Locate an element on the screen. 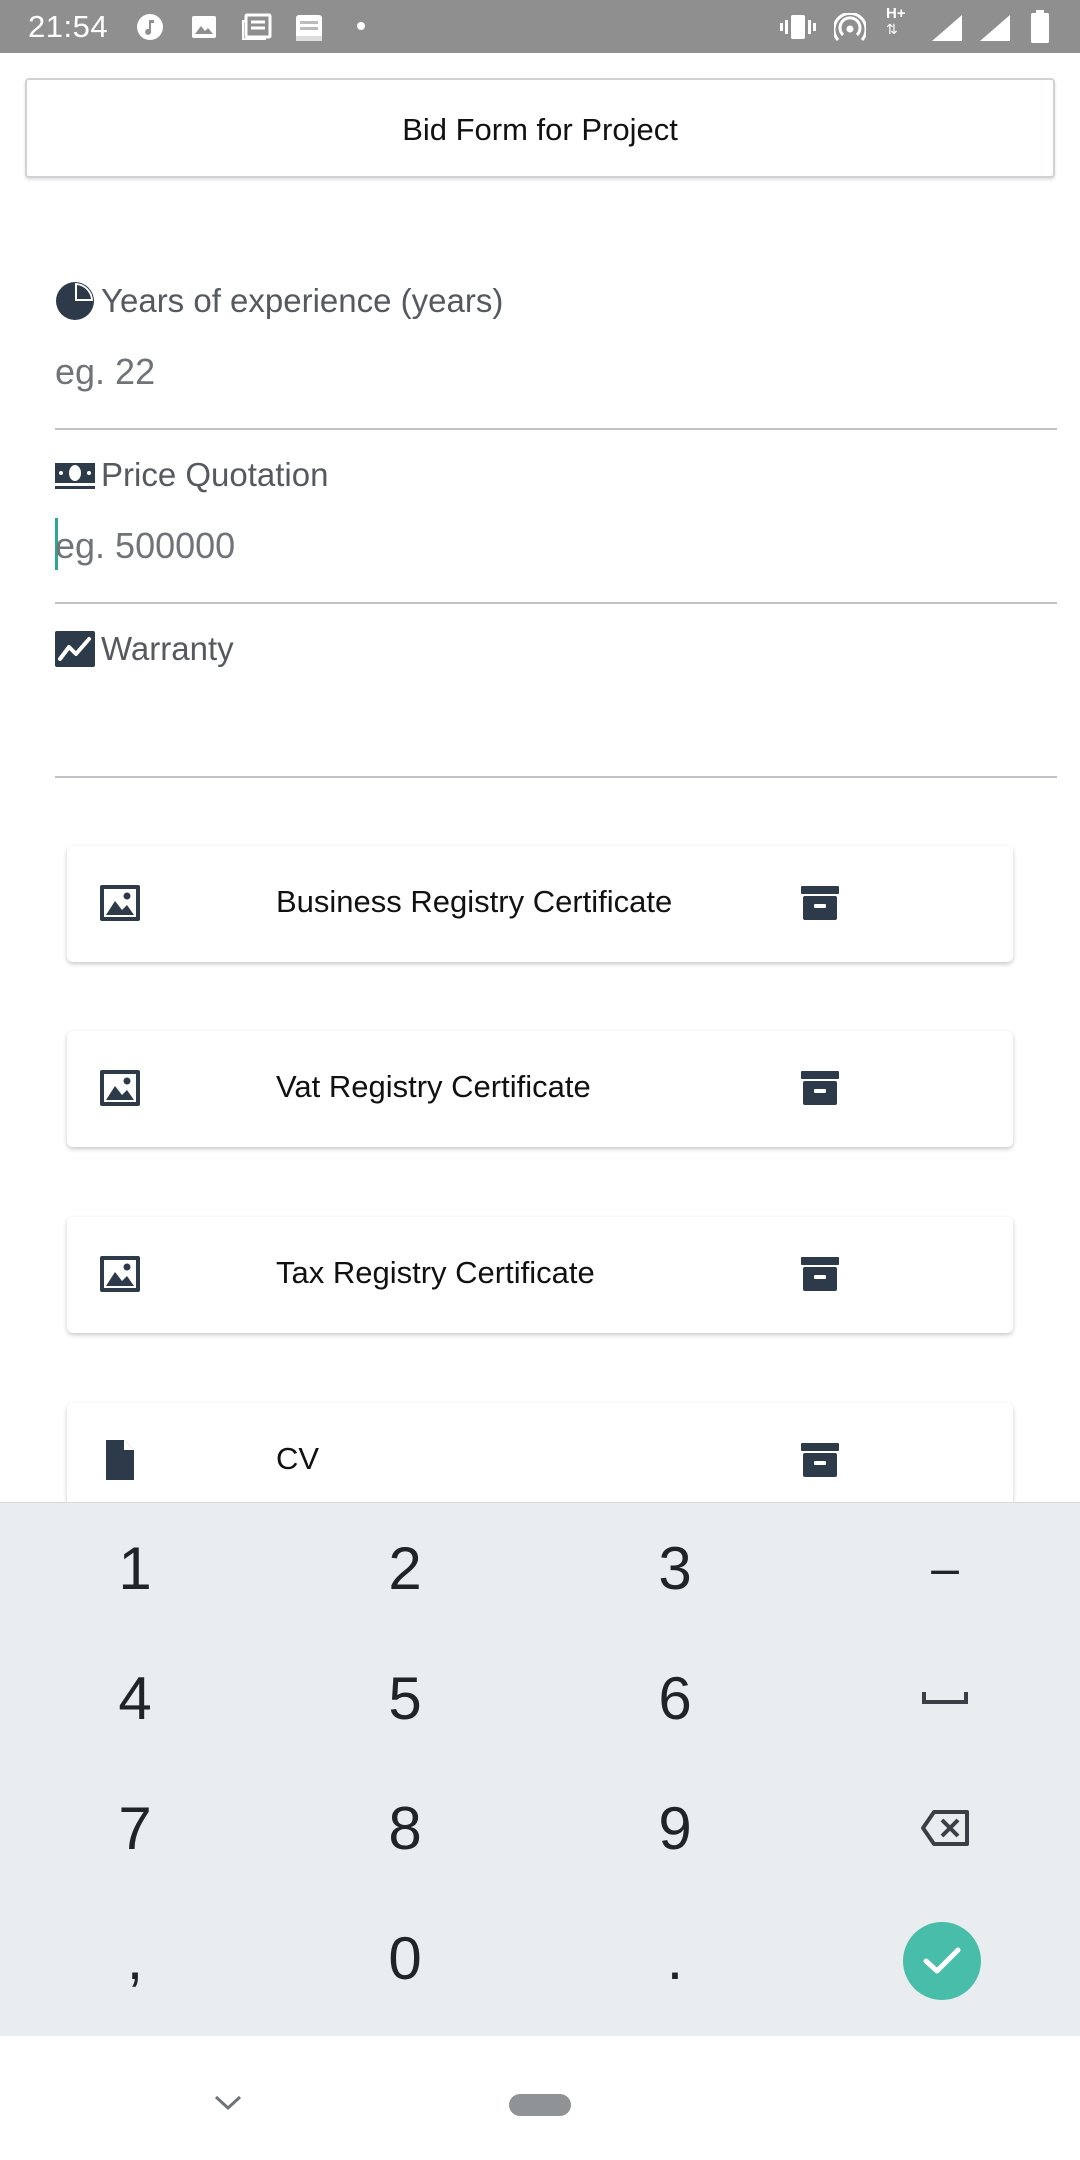 The height and width of the screenshot is (2160, 1080). pie-chart-icon is located at coordinates (75, 301).